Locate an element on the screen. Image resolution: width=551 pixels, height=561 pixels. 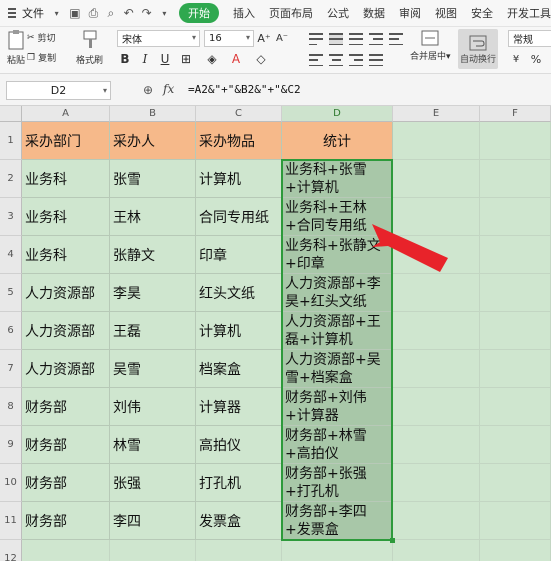
column-header: B is located at coordinates (153, 114).